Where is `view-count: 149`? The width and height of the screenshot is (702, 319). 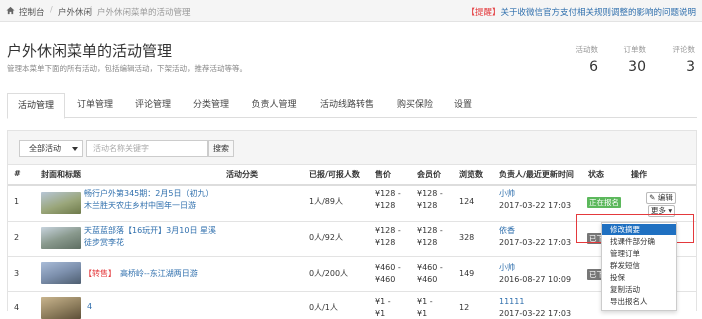
view-count: 149 is located at coordinates (467, 273).